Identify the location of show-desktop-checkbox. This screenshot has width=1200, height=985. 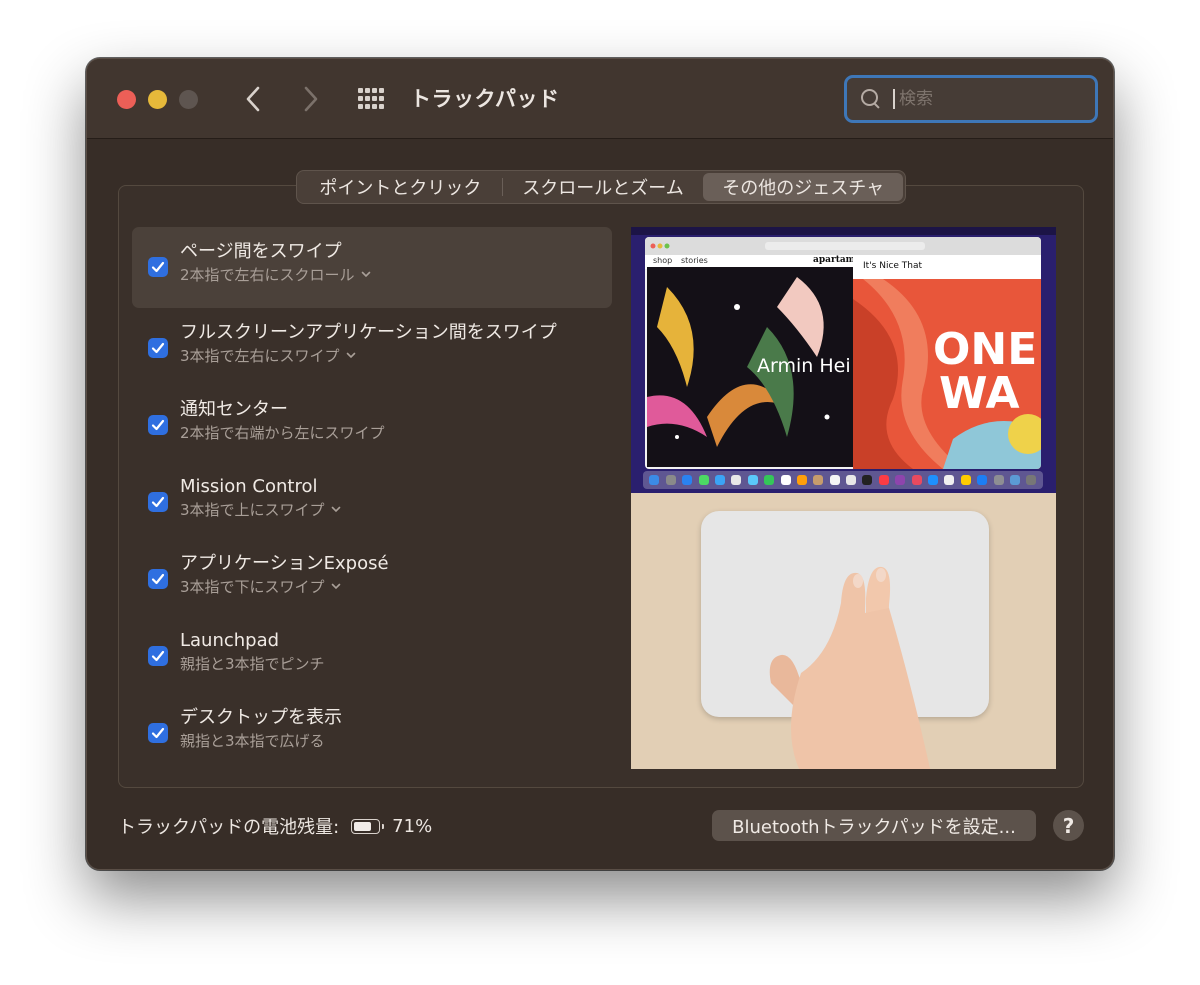
(158, 733).